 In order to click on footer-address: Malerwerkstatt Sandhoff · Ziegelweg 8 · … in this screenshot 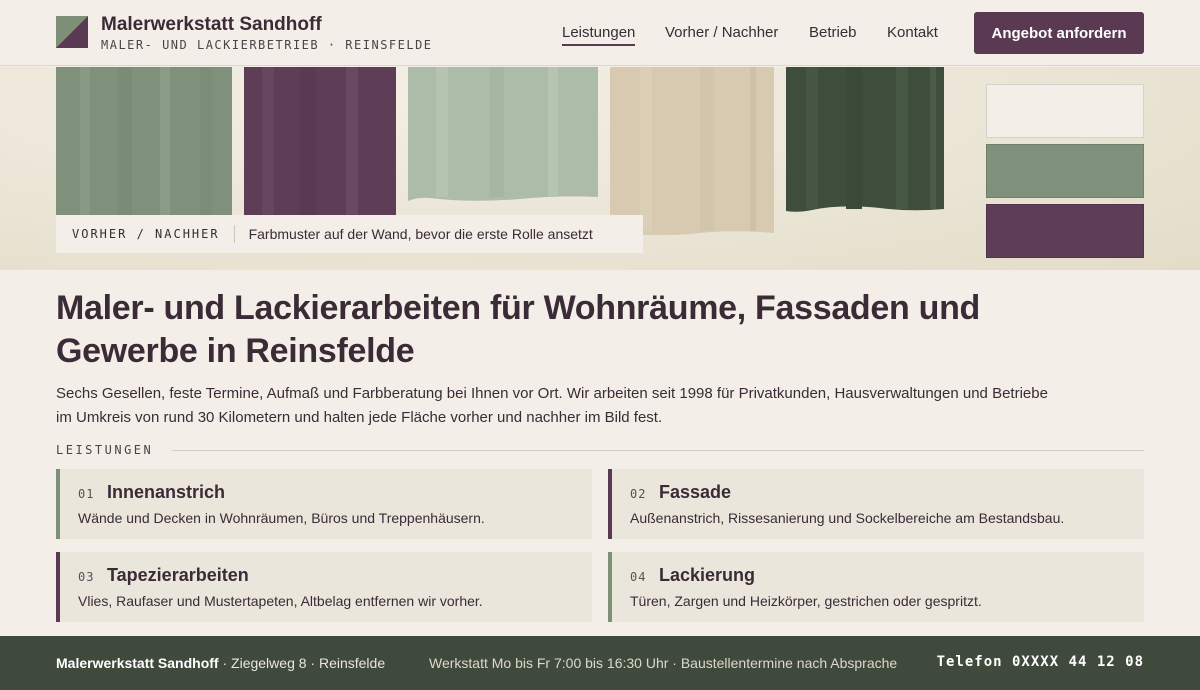, I will do `click(220, 663)`.